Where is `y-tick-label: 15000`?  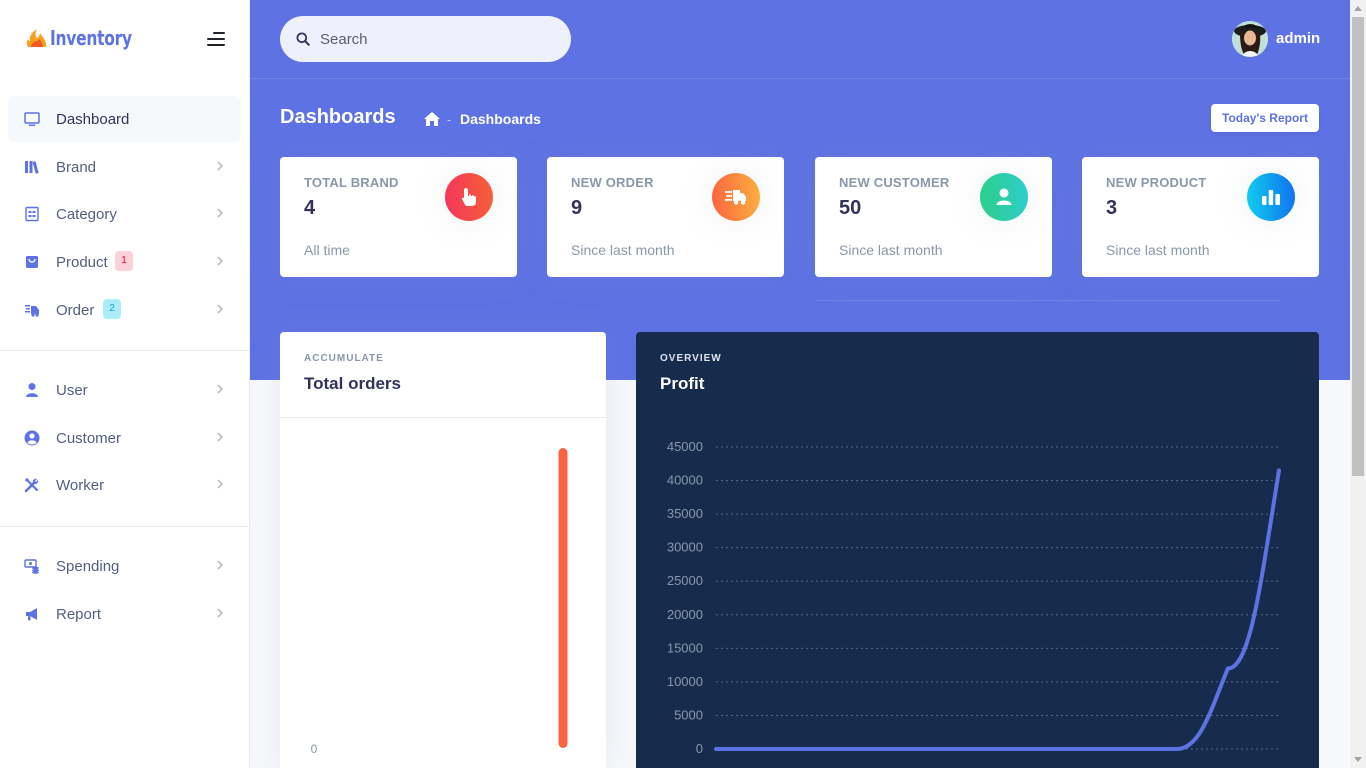 y-tick-label: 15000 is located at coordinates (685, 647).